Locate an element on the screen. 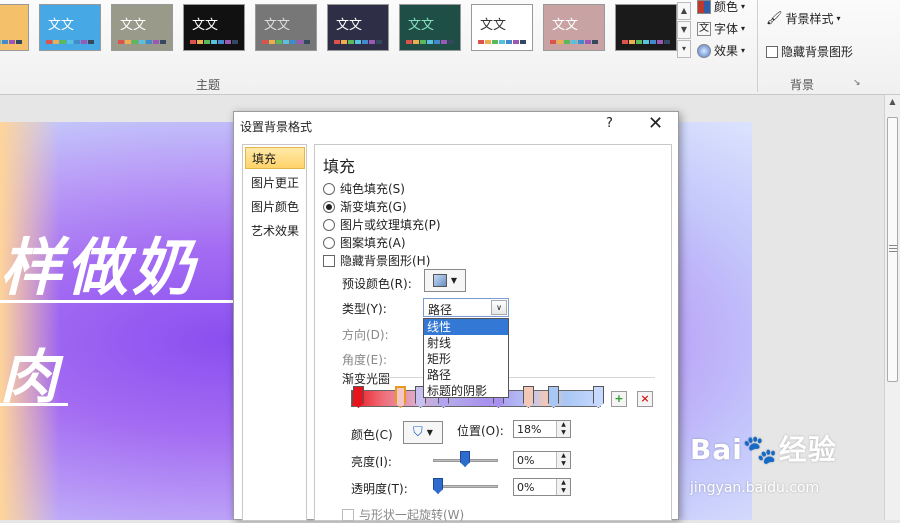 Image resolution: width=900 pixels, height=523 pixels. scroll-up-icon: ▲ is located at coordinates (892, 104).